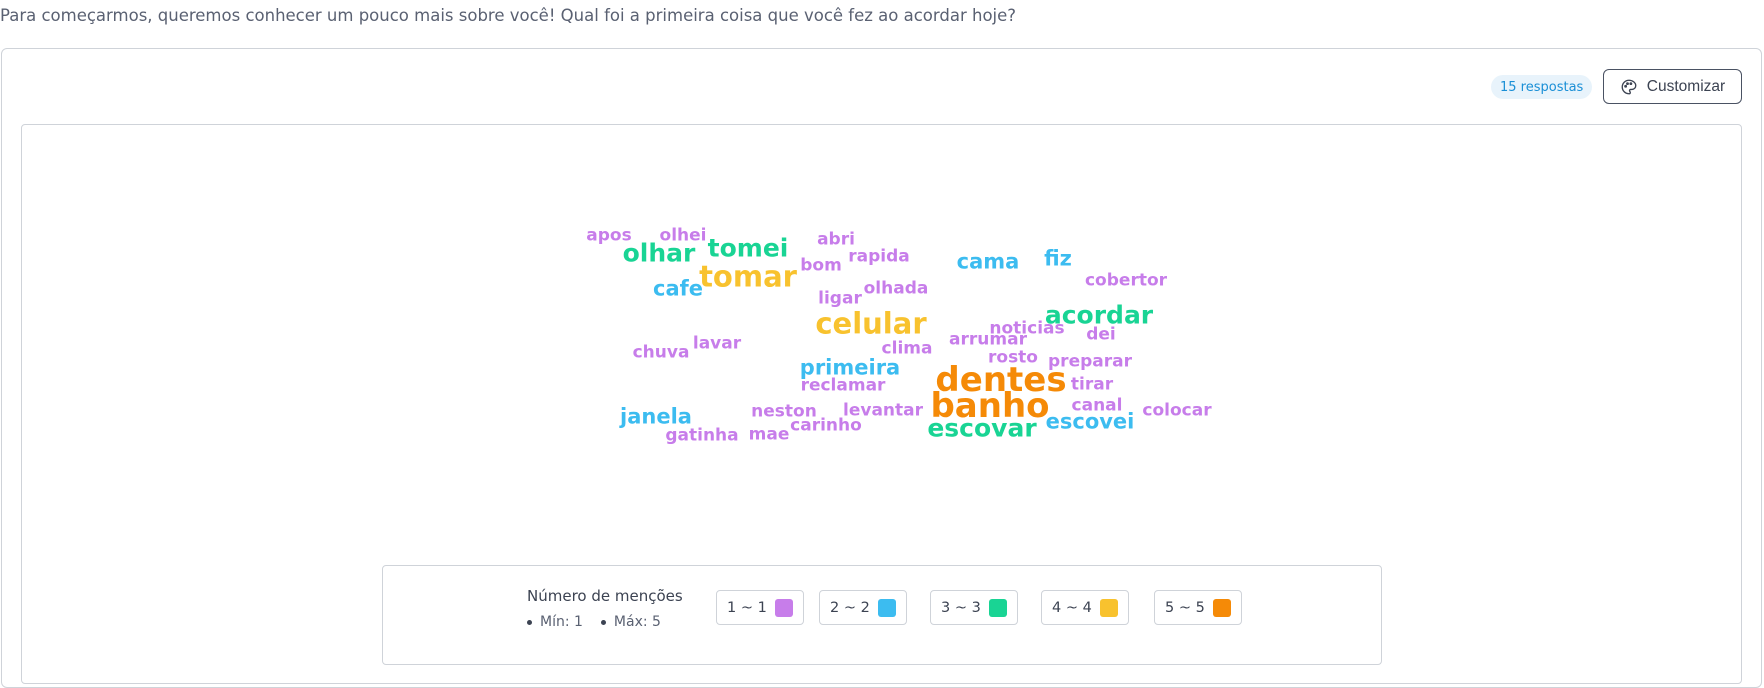 This screenshot has height=688, width=1764. Describe the element at coordinates (961, 607) in the screenshot. I see `range-label: 3 ~ 3` at that location.